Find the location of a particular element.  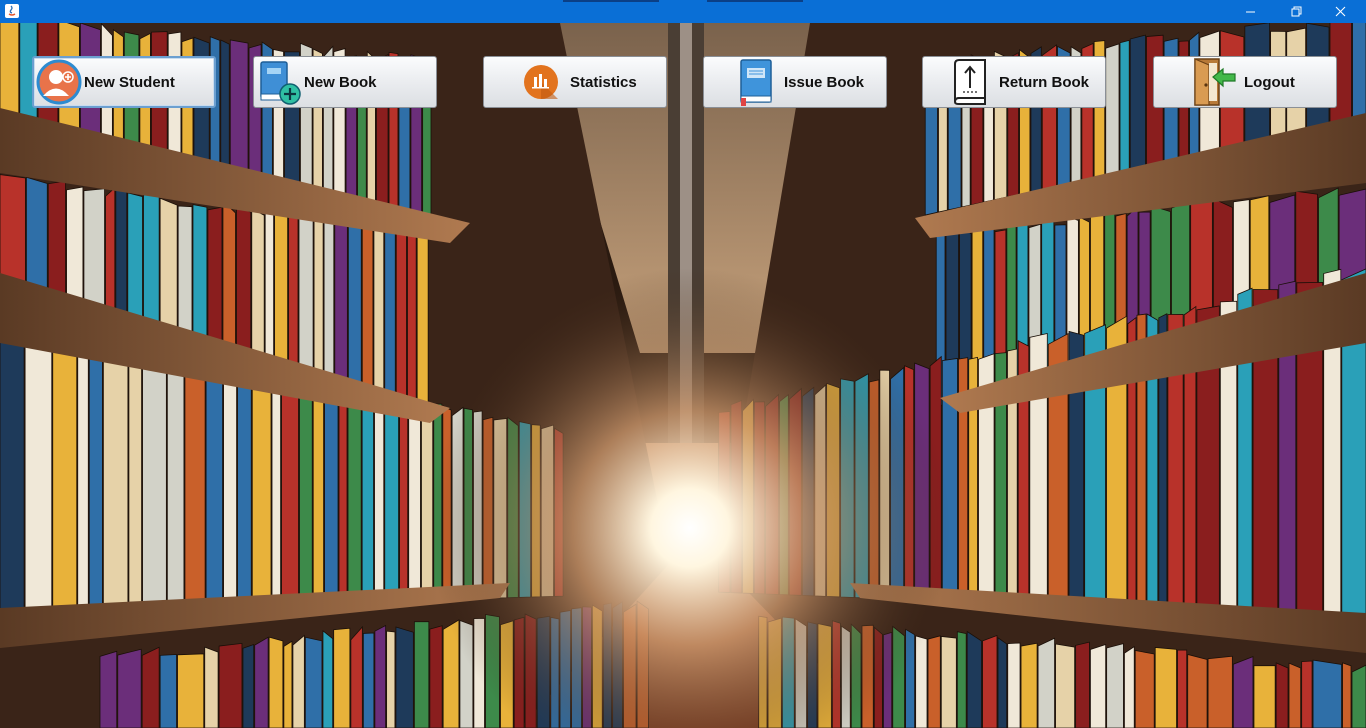

restore-icon is located at coordinates (1296, 11).